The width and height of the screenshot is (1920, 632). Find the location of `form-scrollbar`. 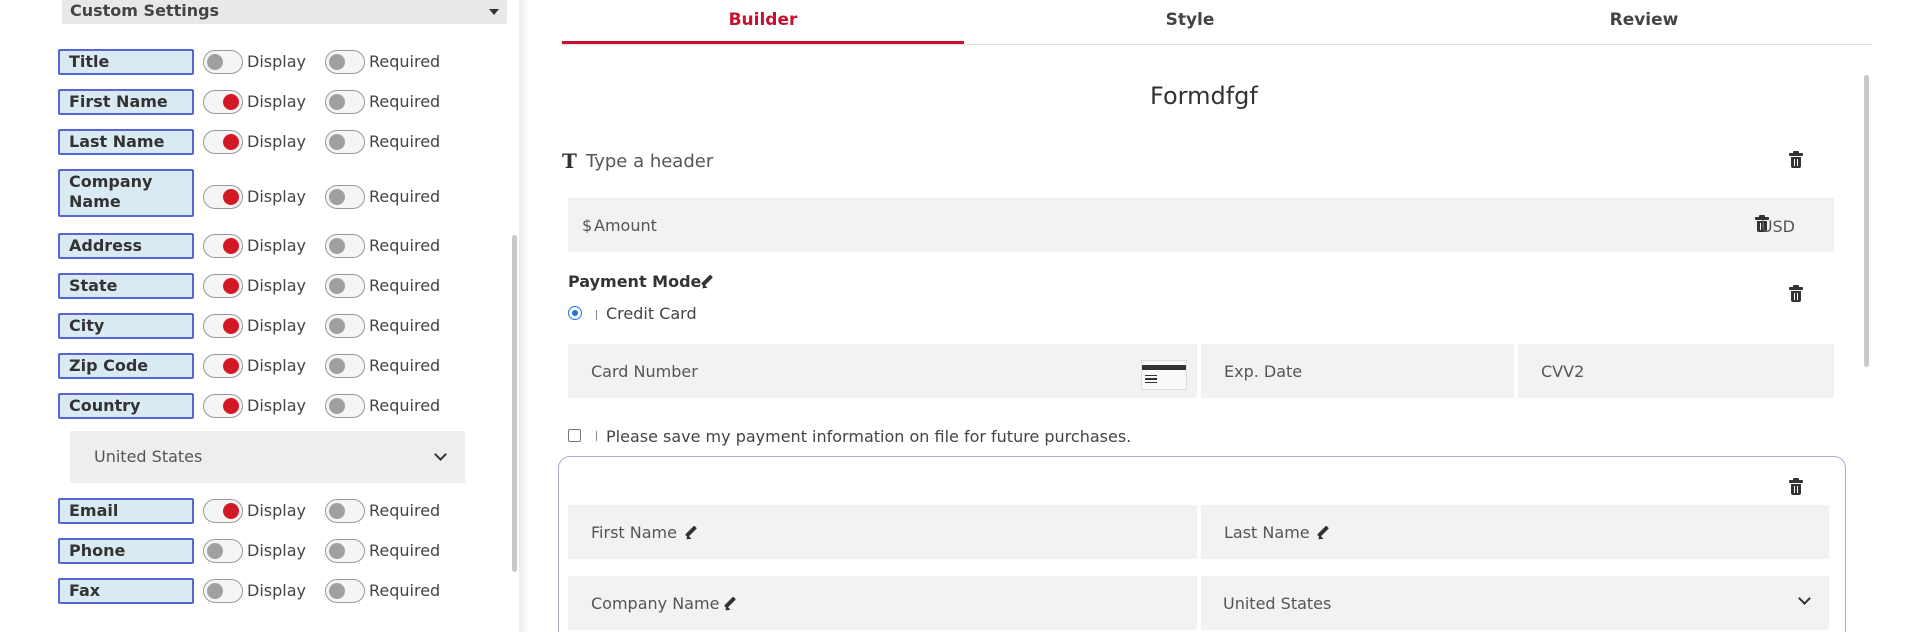

form-scrollbar is located at coordinates (1866, 221).